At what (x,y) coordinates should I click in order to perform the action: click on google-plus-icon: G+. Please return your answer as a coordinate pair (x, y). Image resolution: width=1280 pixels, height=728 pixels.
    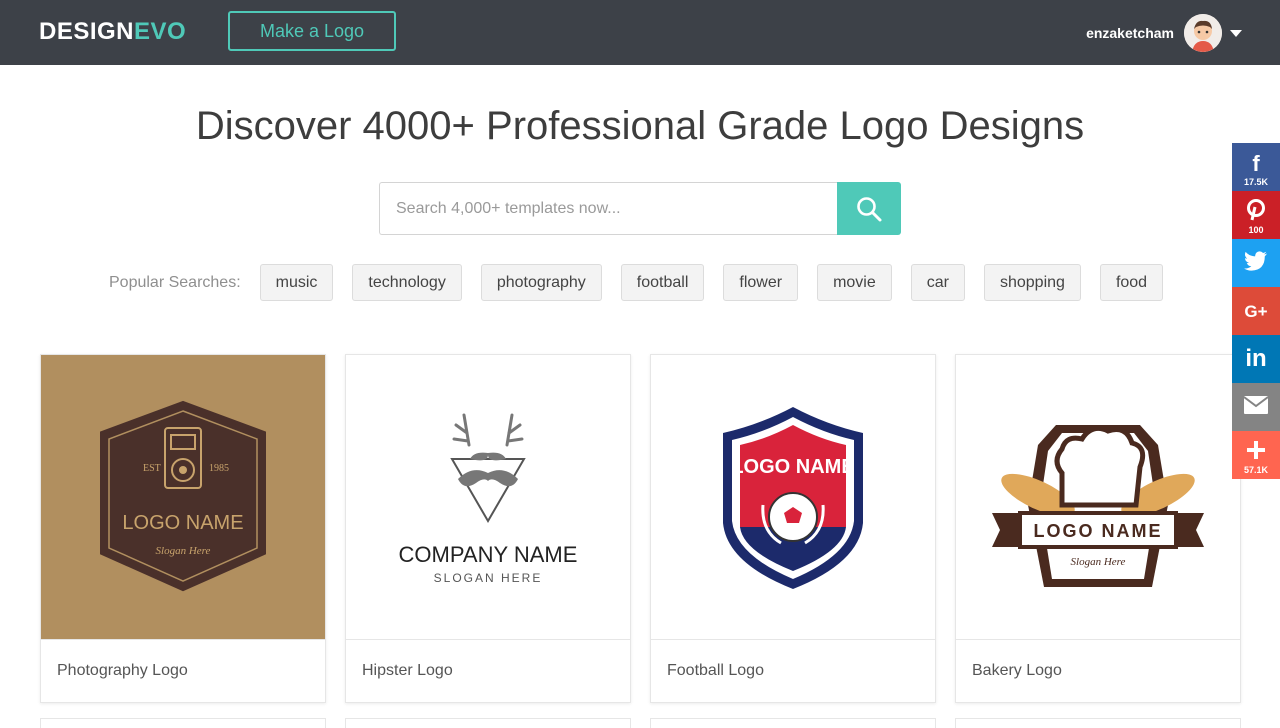
    Looking at the image, I should click on (1256, 311).